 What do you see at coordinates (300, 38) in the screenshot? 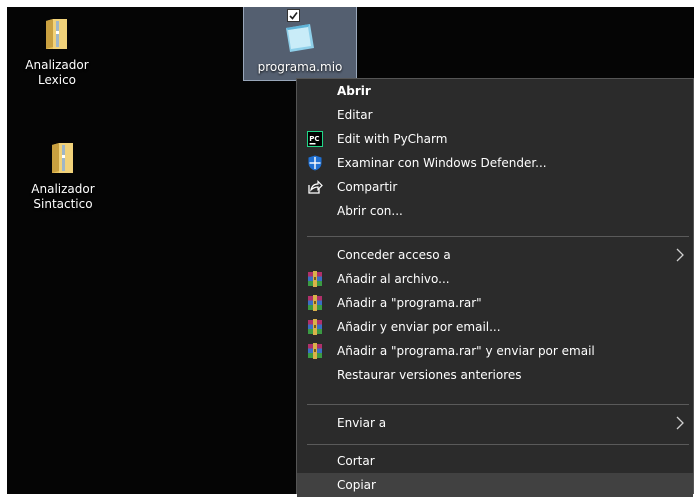
I see `file-icon` at bounding box center [300, 38].